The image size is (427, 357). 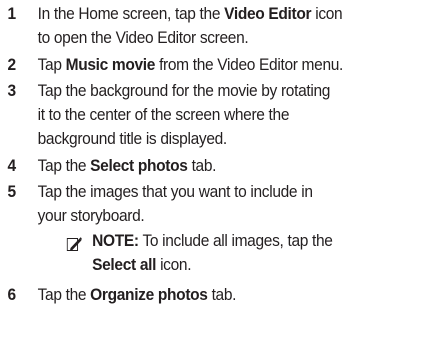 What do you see at coordinates (110, 65) in the screenshot?
I see `ui-term-music-movie: Music movie` at bounding box center [110, 65].